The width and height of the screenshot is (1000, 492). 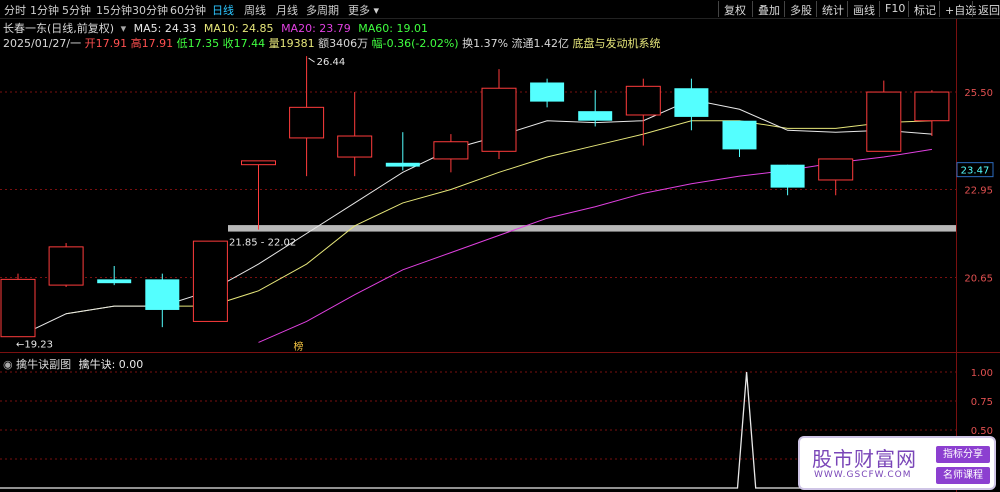 I want to click on annotation-low: ←19.23, so click(x=34, y=345).